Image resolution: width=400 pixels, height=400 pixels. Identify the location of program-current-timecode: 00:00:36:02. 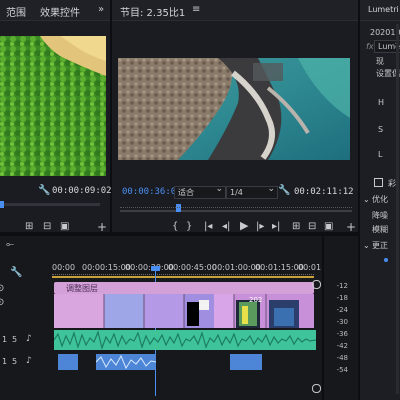
(152, 192).